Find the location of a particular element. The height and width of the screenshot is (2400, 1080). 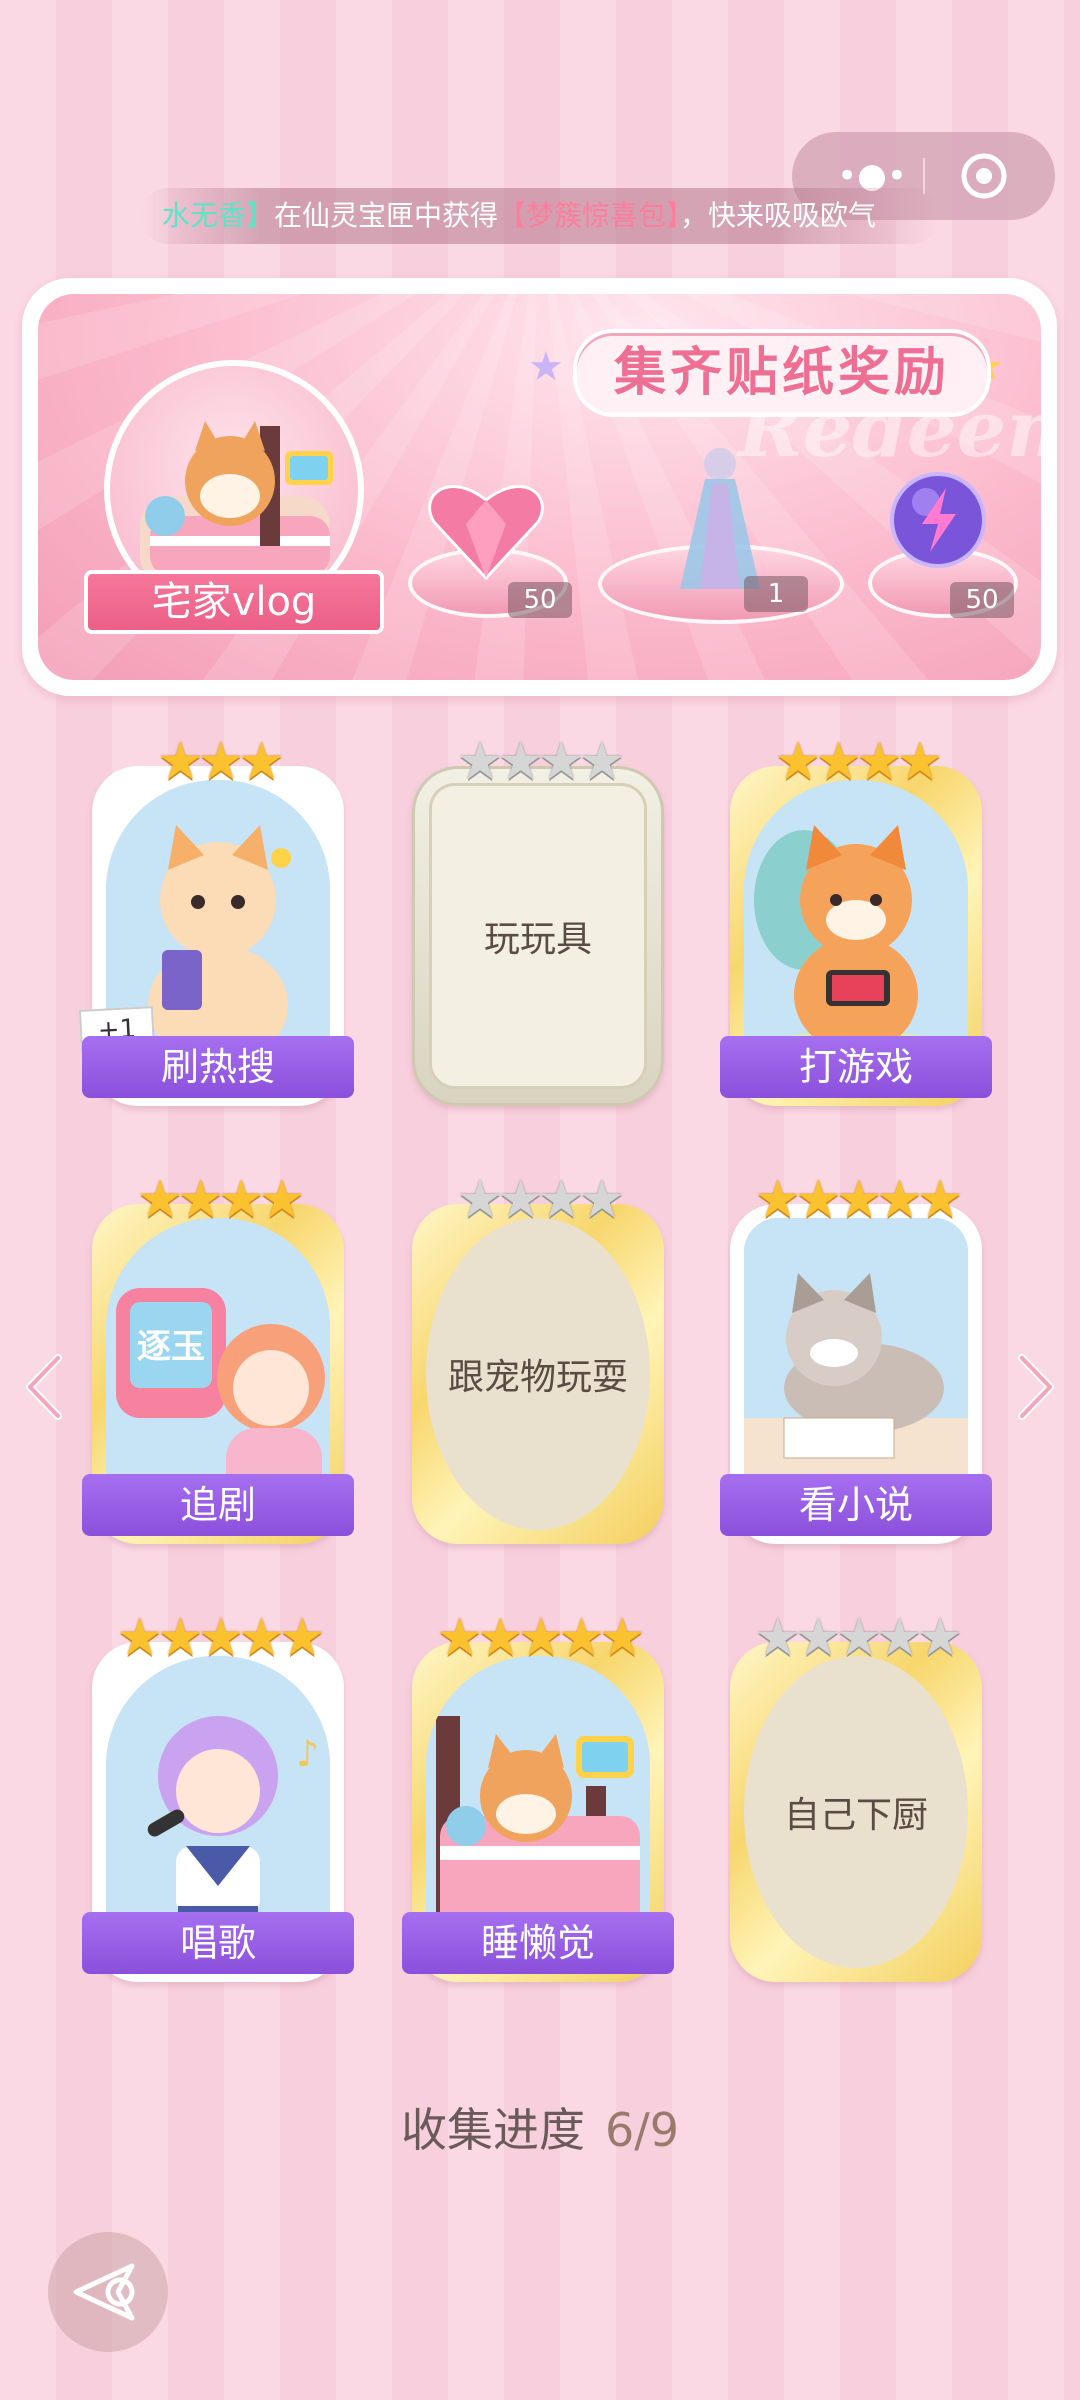

capsule-divider is located at coordinates (924, 176).